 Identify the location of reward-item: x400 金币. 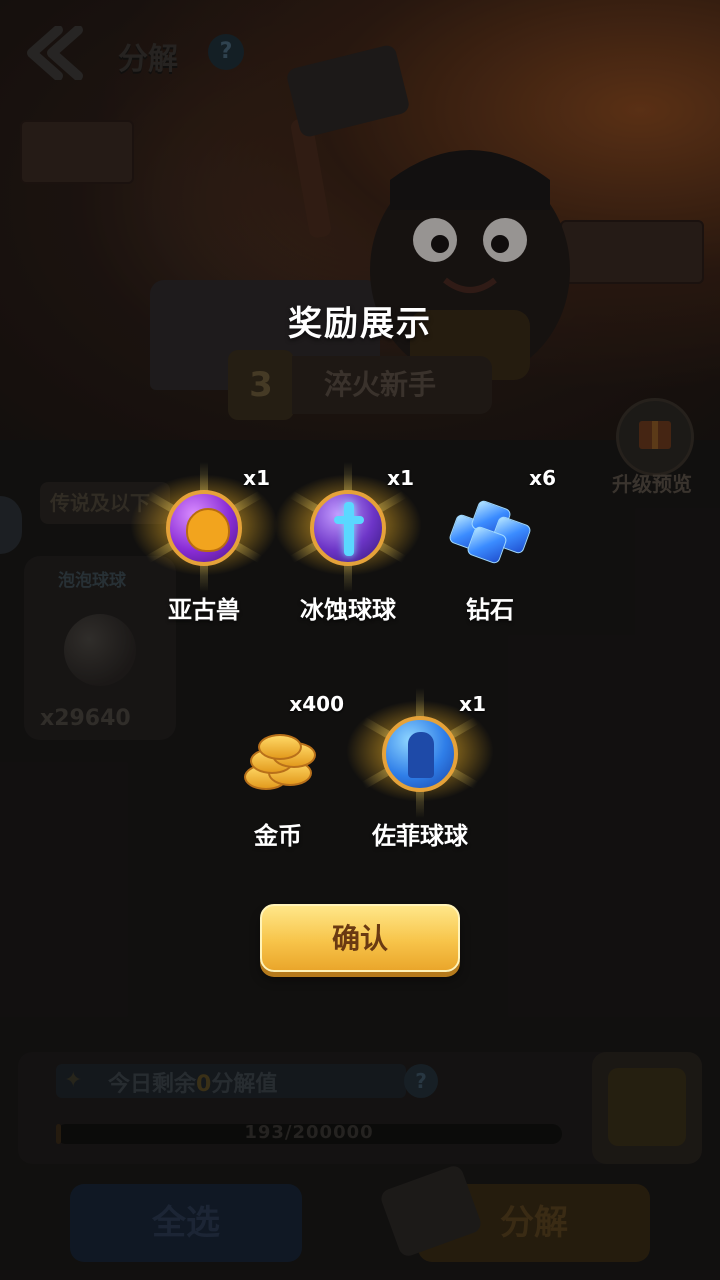
(278, 779).